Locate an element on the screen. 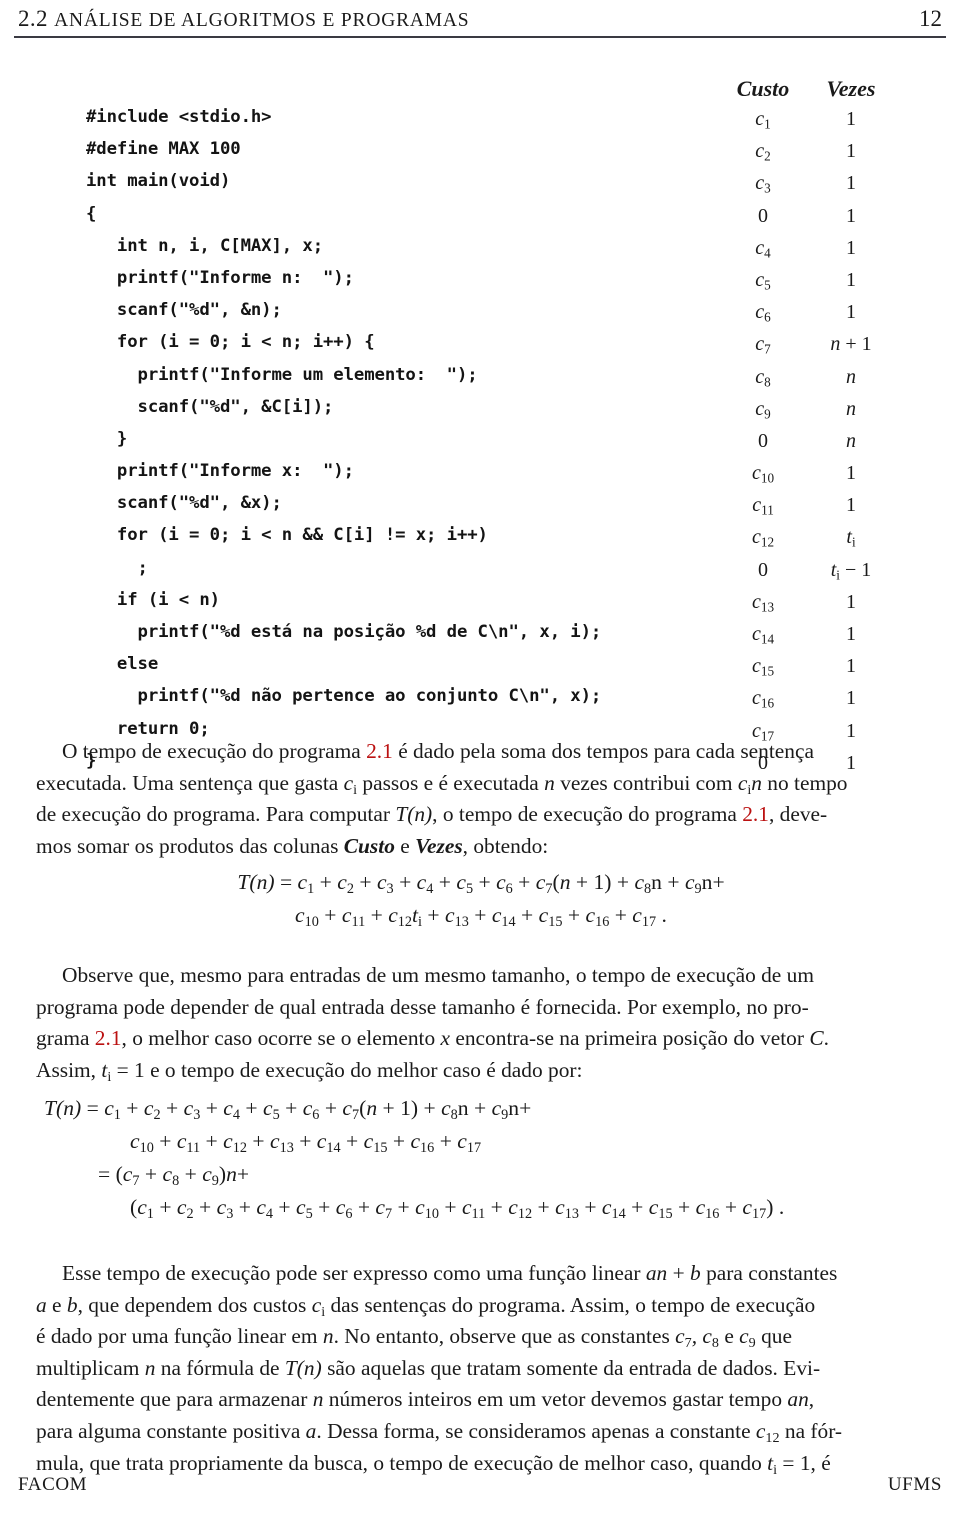 The height and width of the screenshot is (1516, 960). equation-line: = (c7 + c8 + c9)n+ is located at coordinates (174, 1175).